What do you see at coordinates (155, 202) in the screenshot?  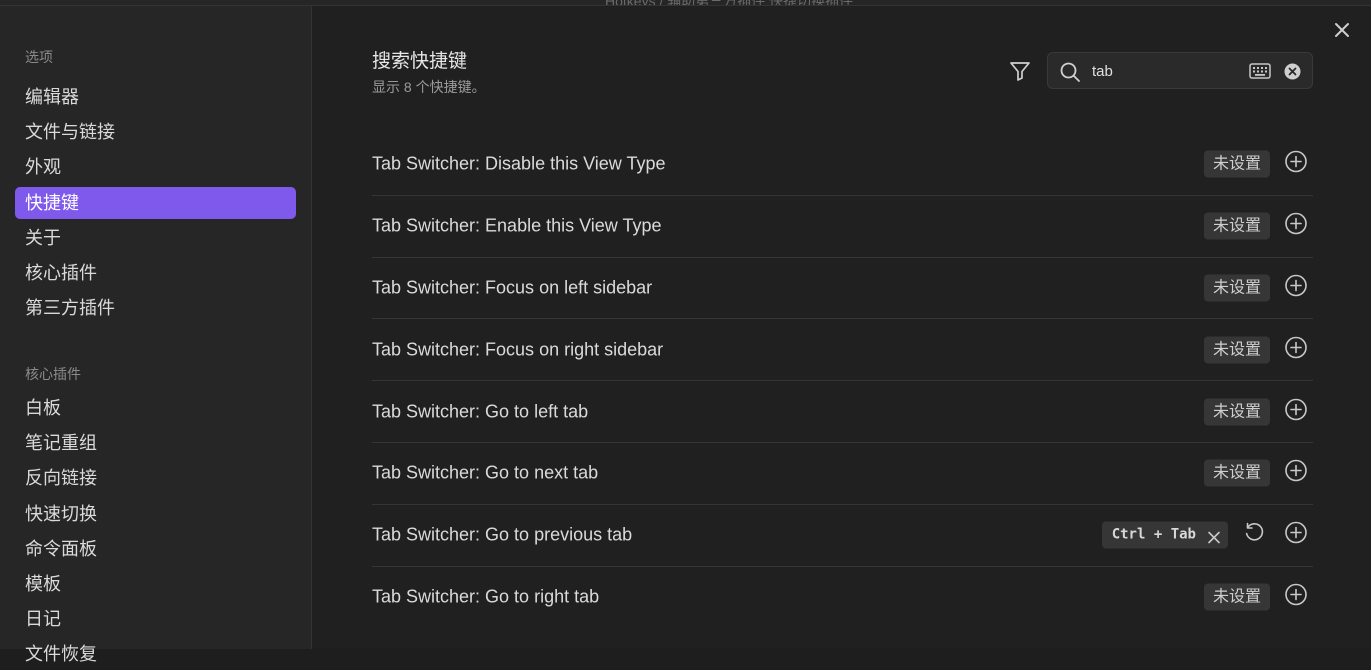 I see `sidebar-item: 快捷键` at bounding box center [155, 202].